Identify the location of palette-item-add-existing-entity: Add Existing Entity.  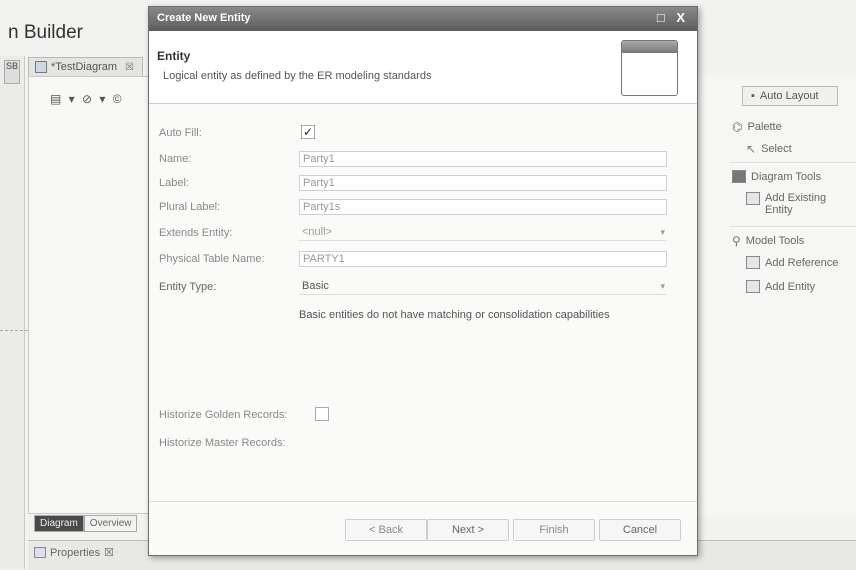
(786, 204).